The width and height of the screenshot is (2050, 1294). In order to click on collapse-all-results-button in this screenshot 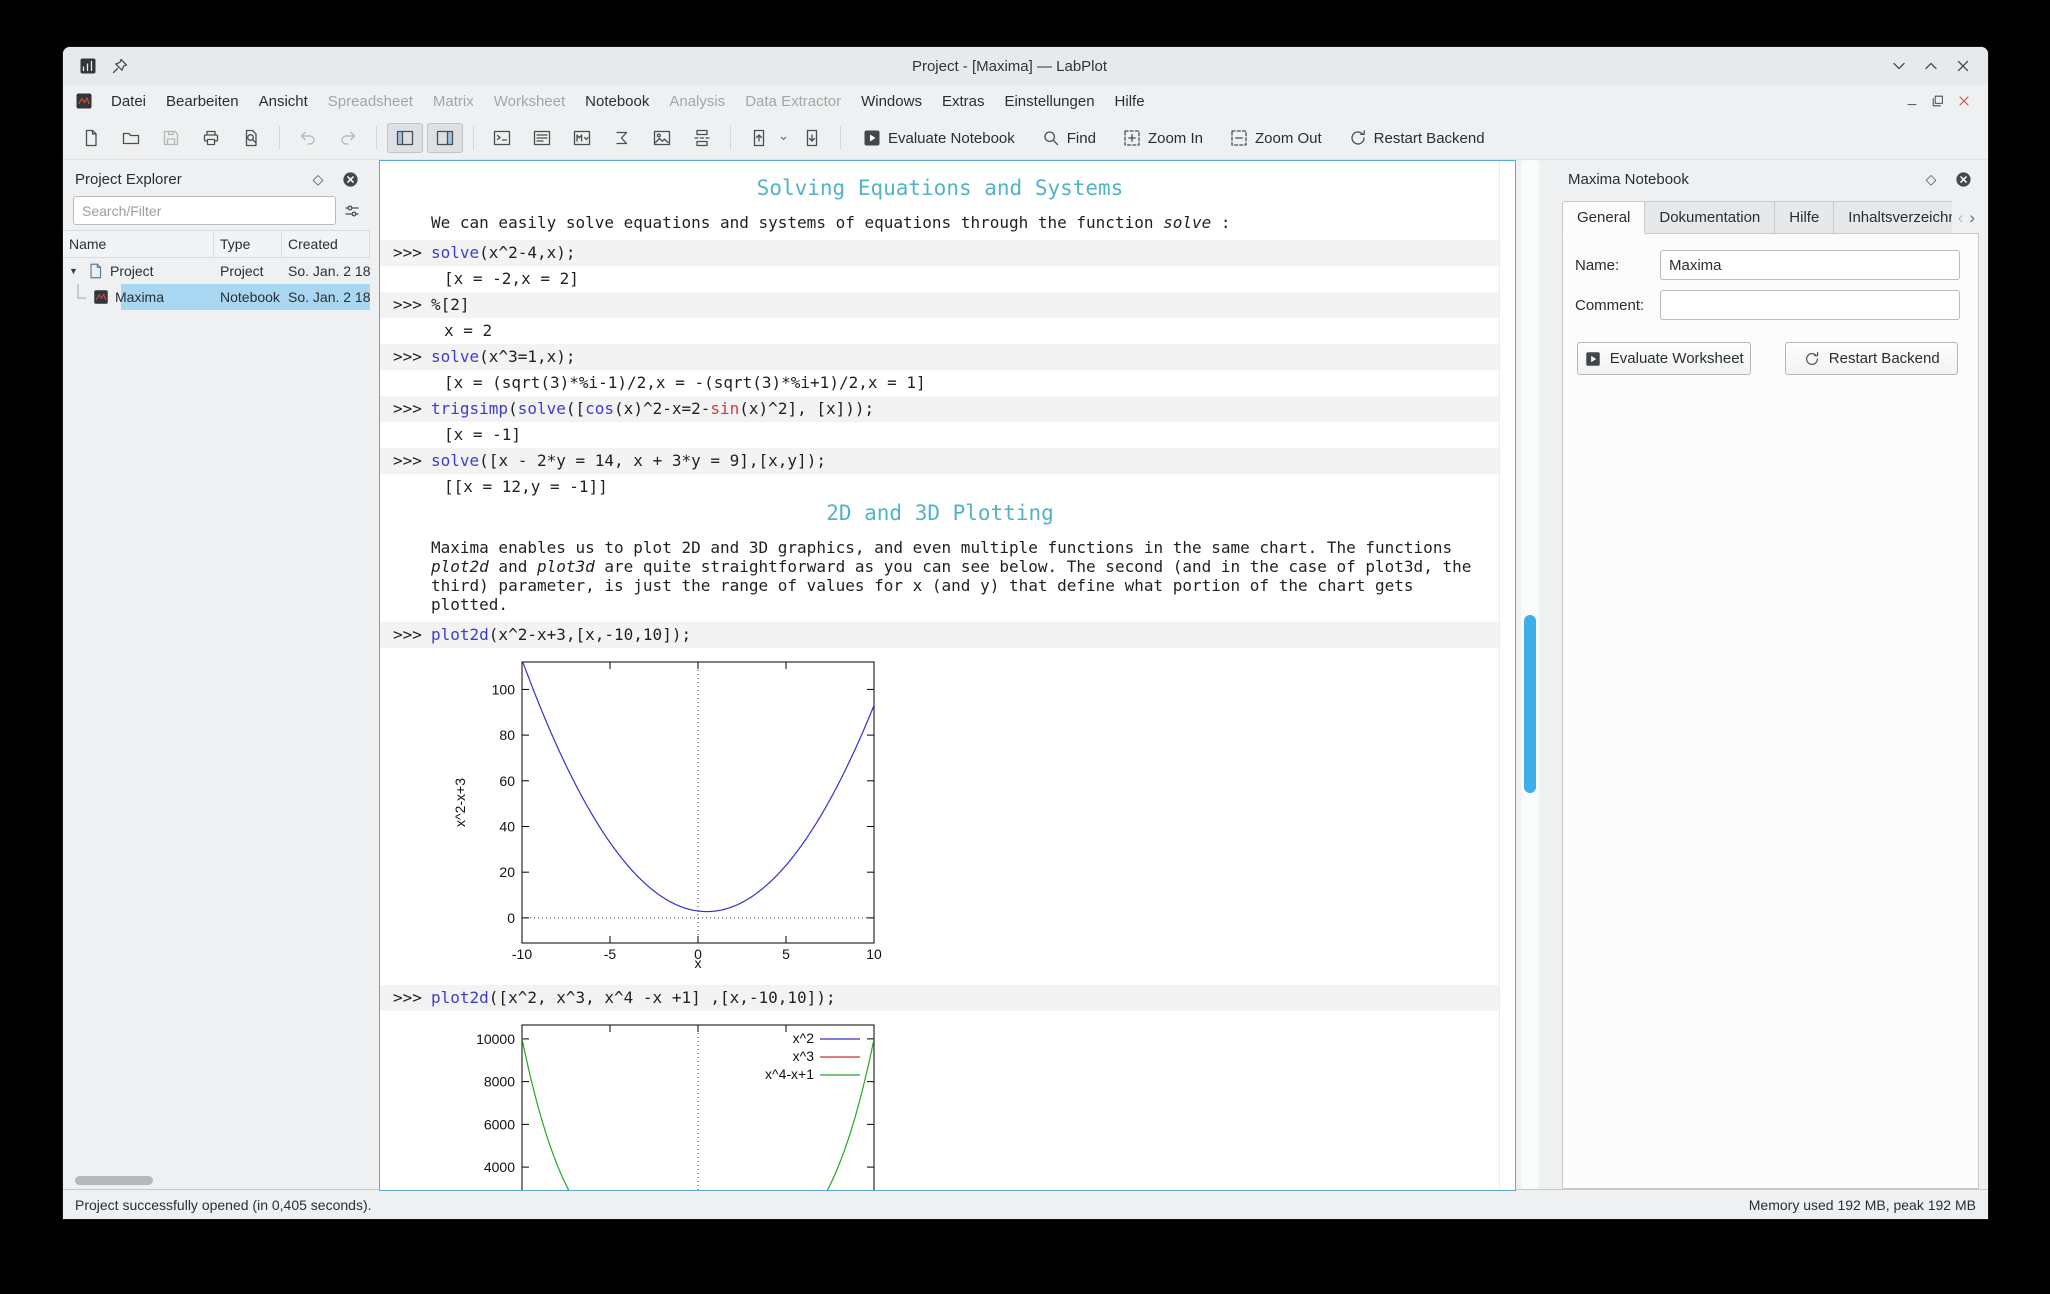, I will do `click(759, 138)`.